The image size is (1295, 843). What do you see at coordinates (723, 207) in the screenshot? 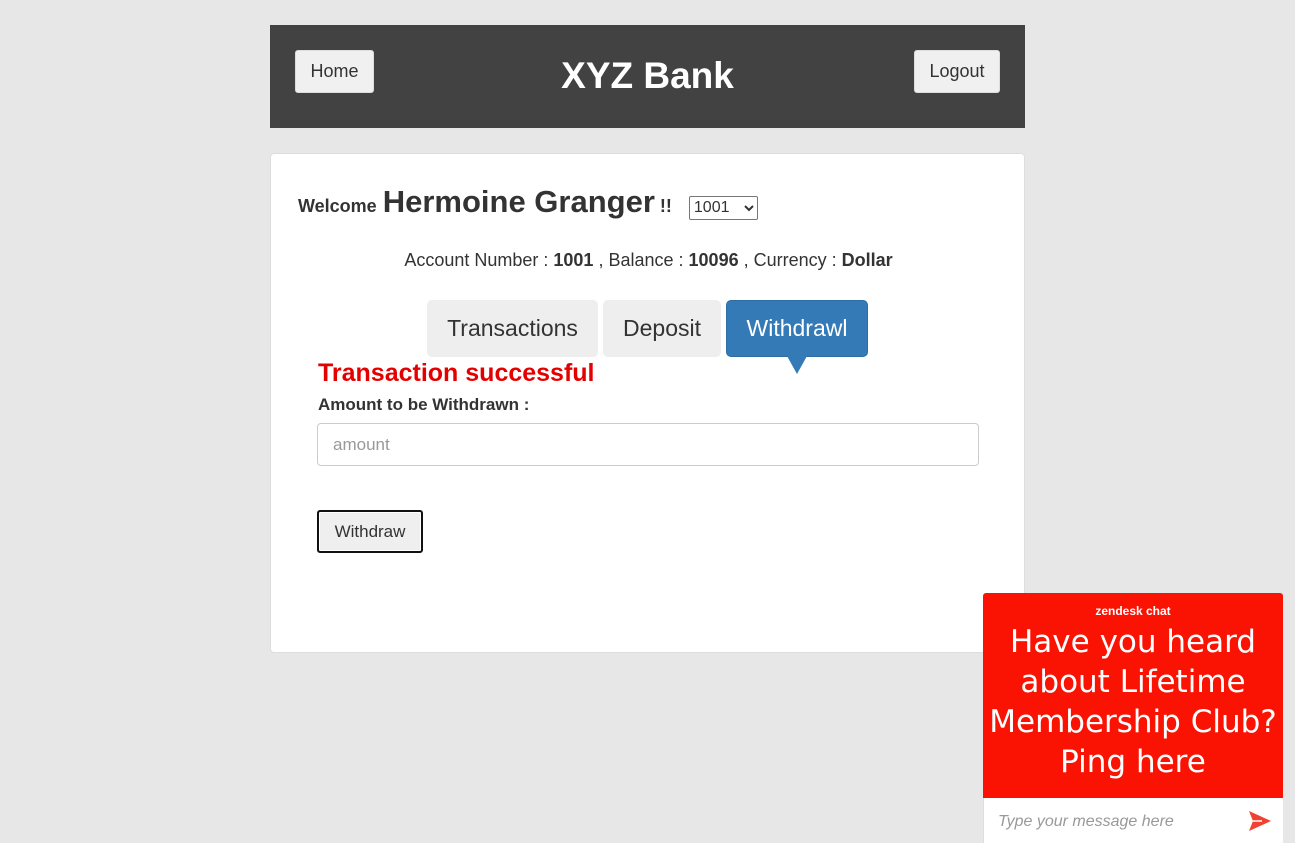
I see `account-select: 1001` at bounding box center [723, 207].